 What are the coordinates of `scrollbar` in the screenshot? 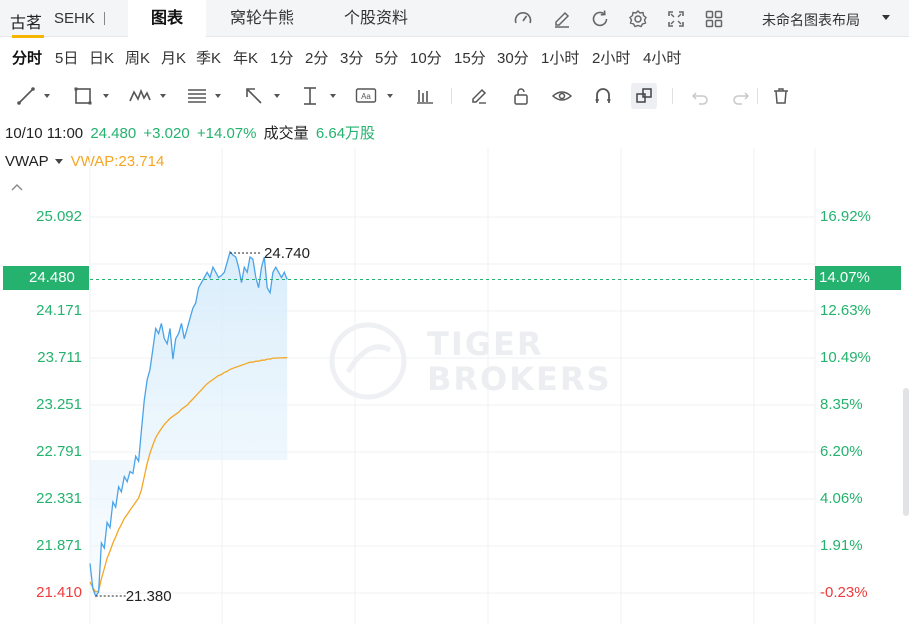 It's located at (906, 452).